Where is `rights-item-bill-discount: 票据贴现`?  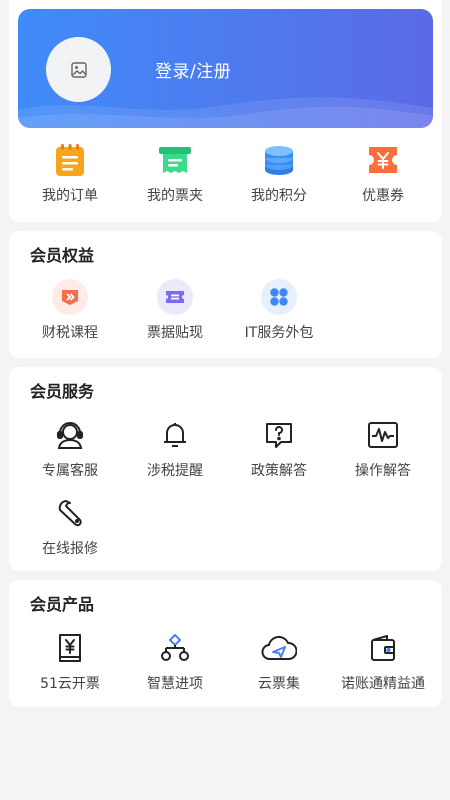
rights-item-bill-discount: 票据贴现 is located at coordinates (175, 309).